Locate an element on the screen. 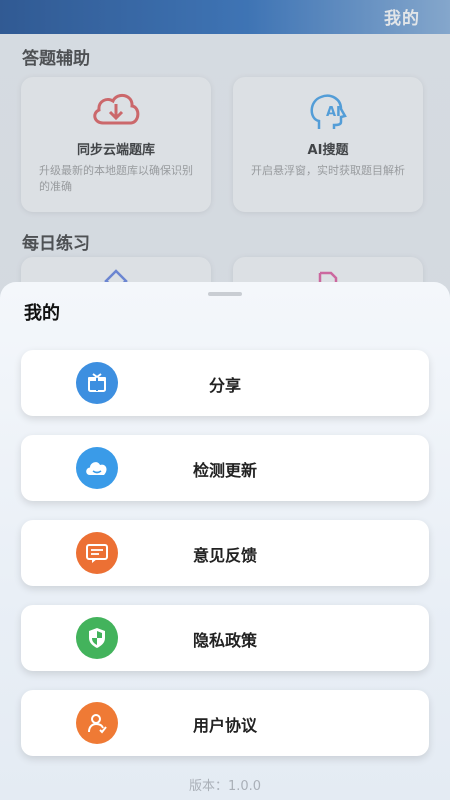  menu-item-label: 隐私政策 is located at coordinates (224, 640).